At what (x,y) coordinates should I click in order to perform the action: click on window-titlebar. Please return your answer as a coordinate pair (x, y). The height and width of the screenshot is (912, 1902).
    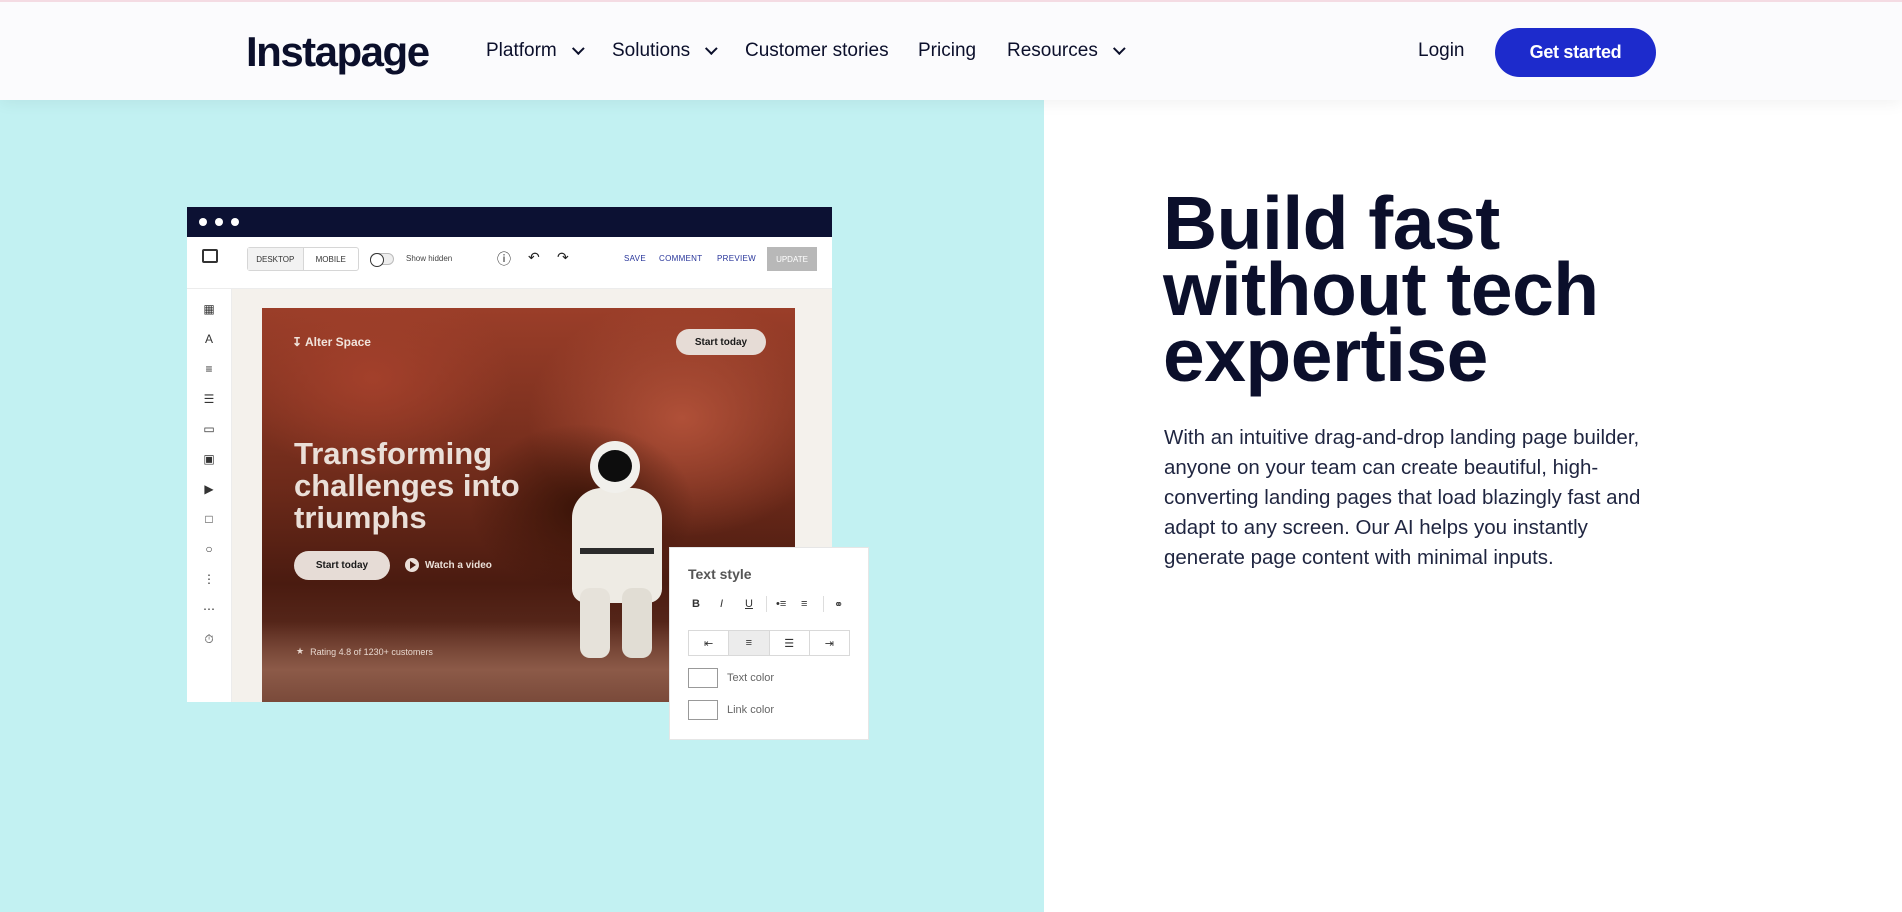
    Looking at the image, I should click on (509, 222).